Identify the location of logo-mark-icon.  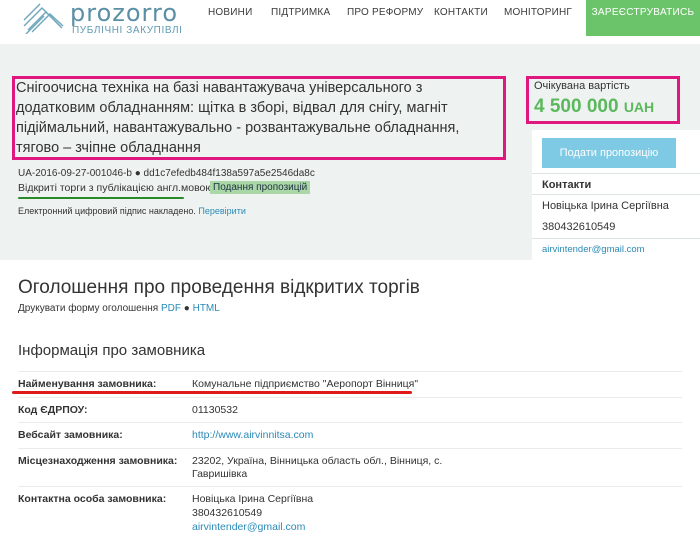
(43, 18).